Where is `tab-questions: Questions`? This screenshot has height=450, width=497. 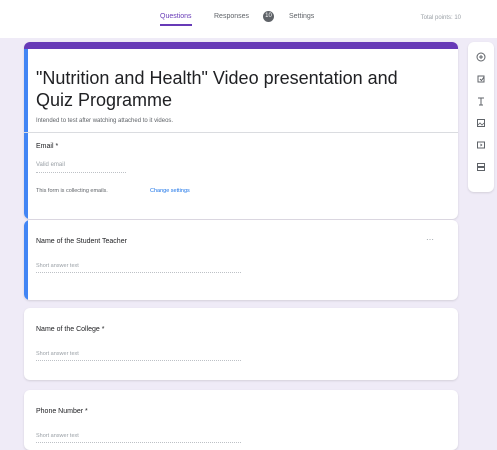
tab-questions: Questions is located at coordinates (176, 19).